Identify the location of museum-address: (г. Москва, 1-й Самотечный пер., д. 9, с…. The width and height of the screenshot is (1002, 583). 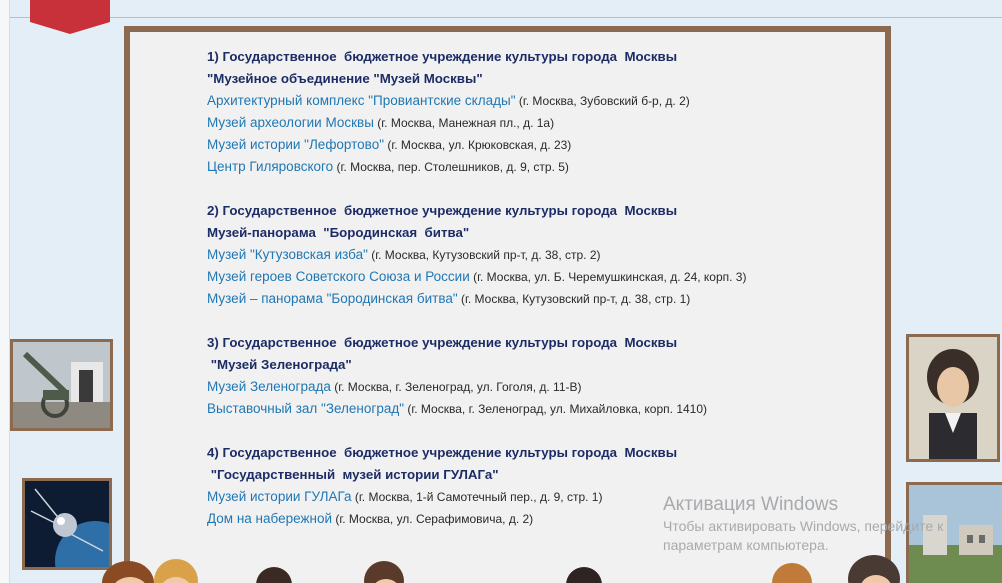
(477, 497).